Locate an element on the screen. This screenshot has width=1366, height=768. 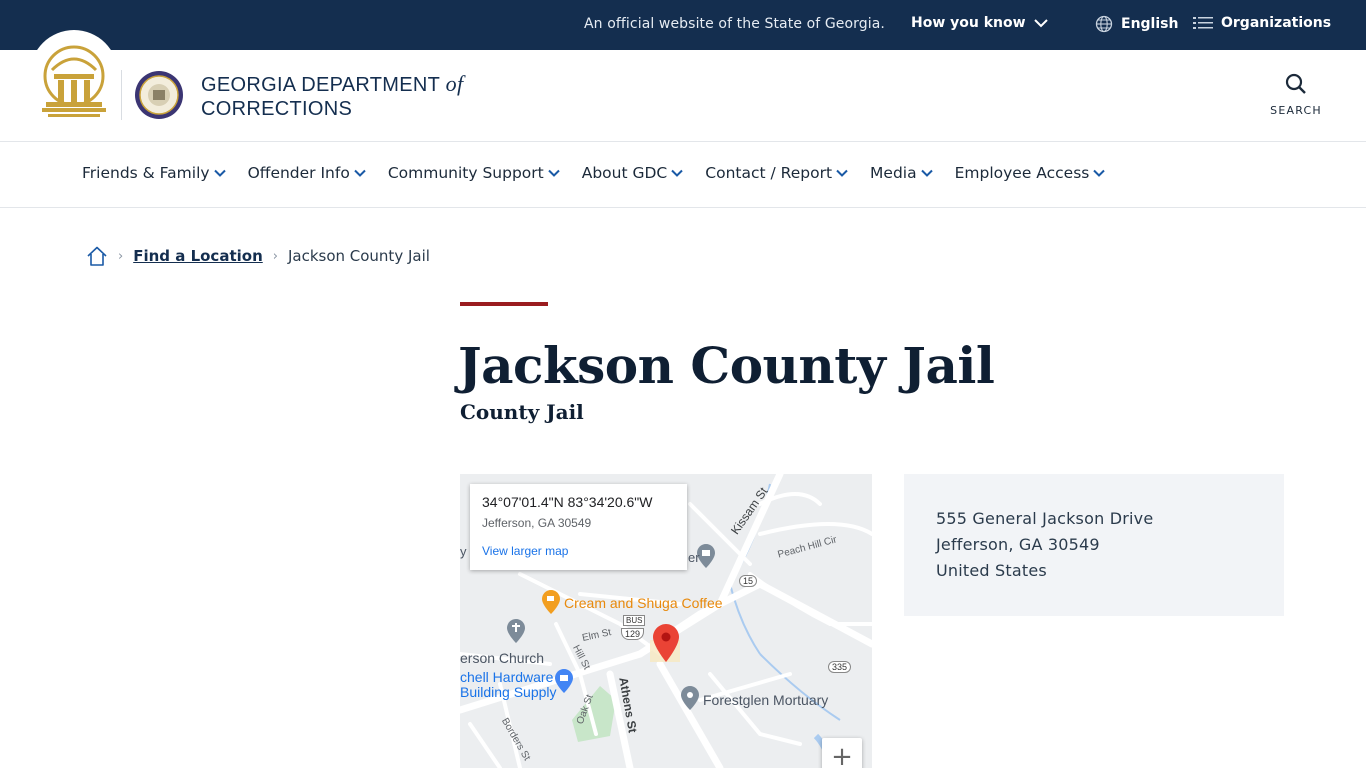
how-you-know-label: How you know is located at coordinates (968, 23).